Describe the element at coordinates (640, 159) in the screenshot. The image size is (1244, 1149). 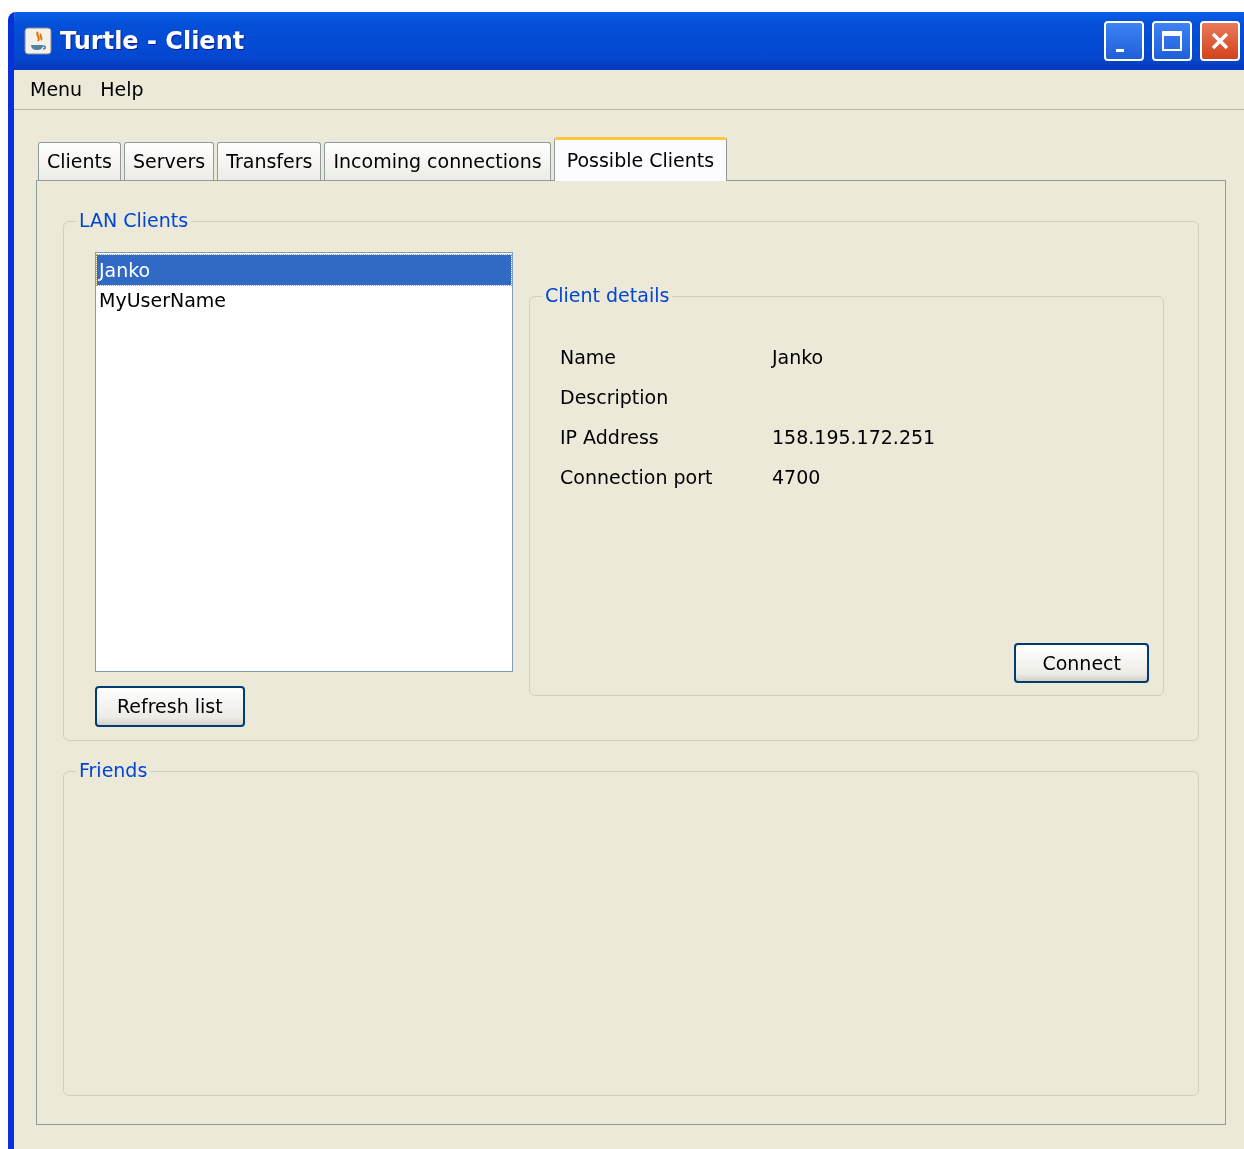
I see `tab: Possible Clients` at that location.